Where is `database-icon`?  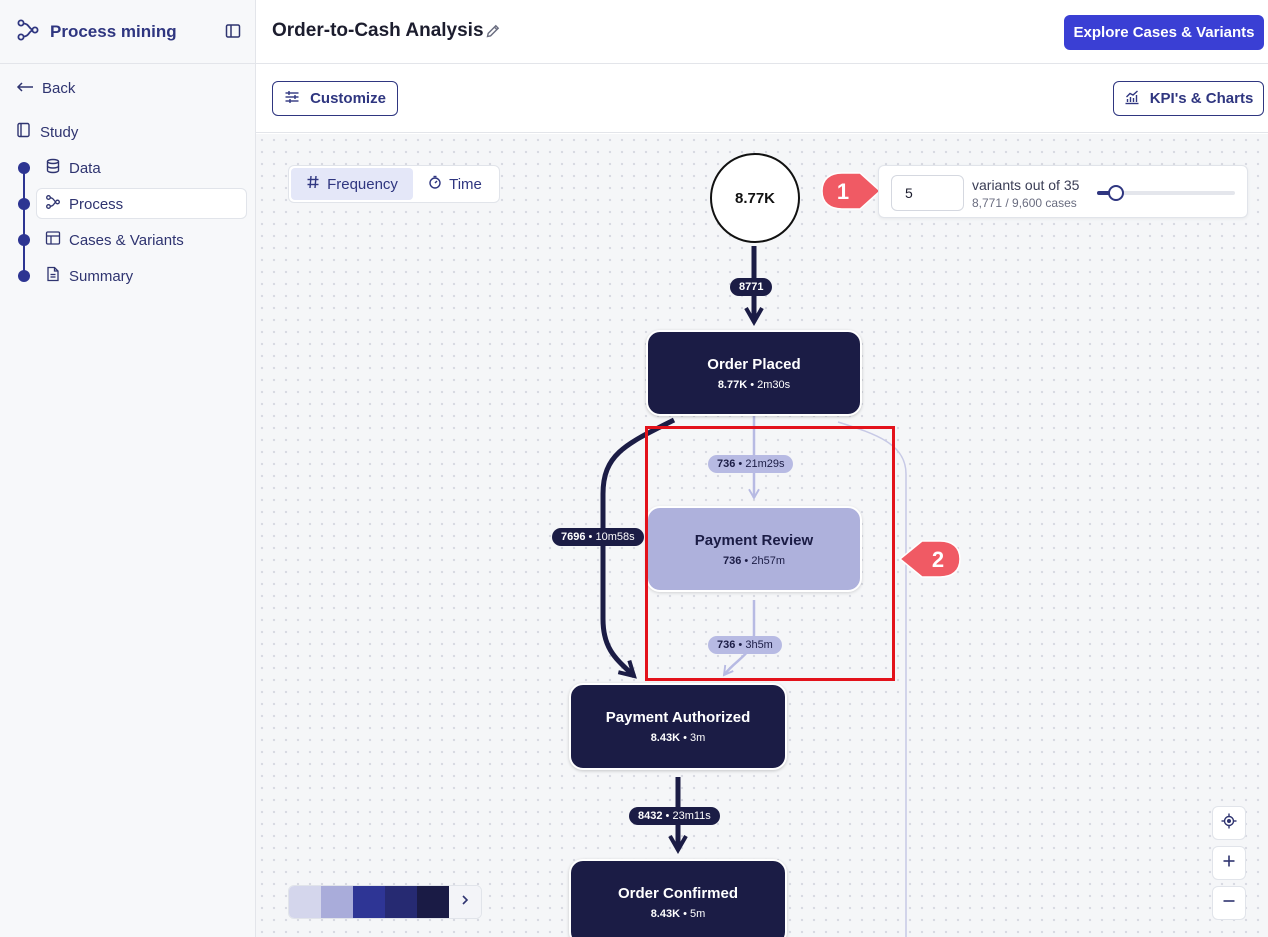 database-icon is located at coordinates (53, 168).